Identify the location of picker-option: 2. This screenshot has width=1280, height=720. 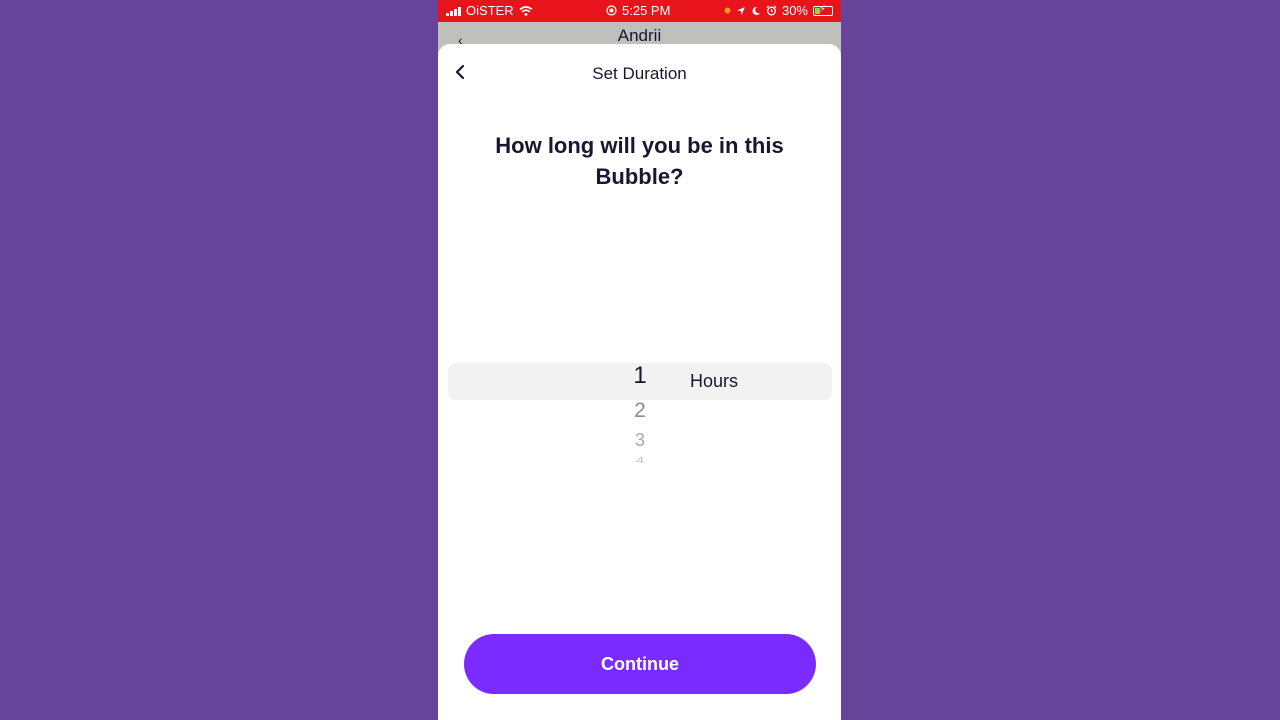
(640, 411).